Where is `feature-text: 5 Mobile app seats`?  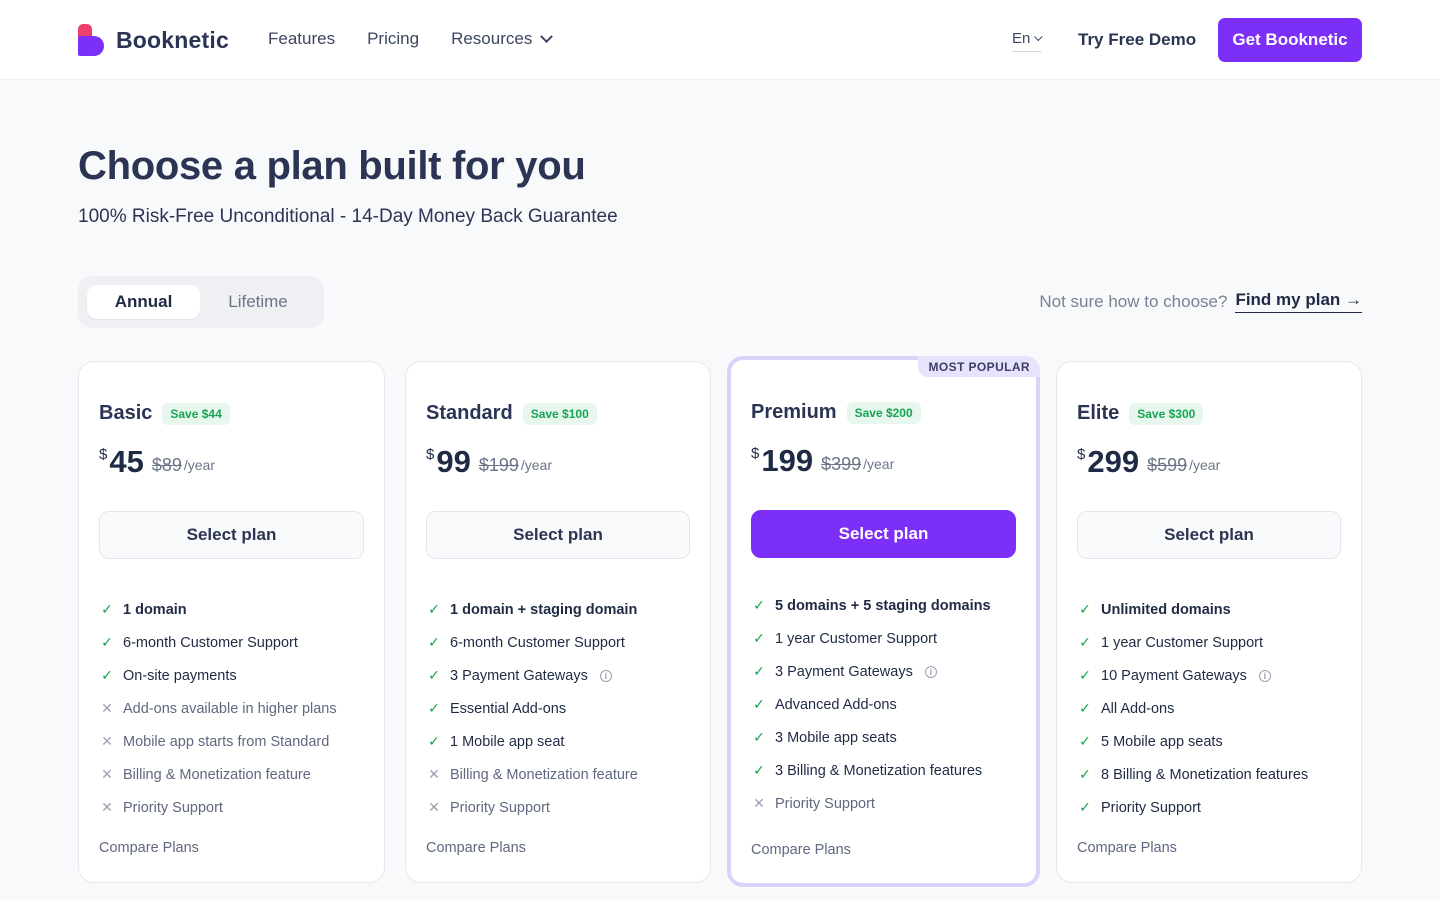
feature-text: 5 Mobile app seats is located at coordinates (1162, 741).